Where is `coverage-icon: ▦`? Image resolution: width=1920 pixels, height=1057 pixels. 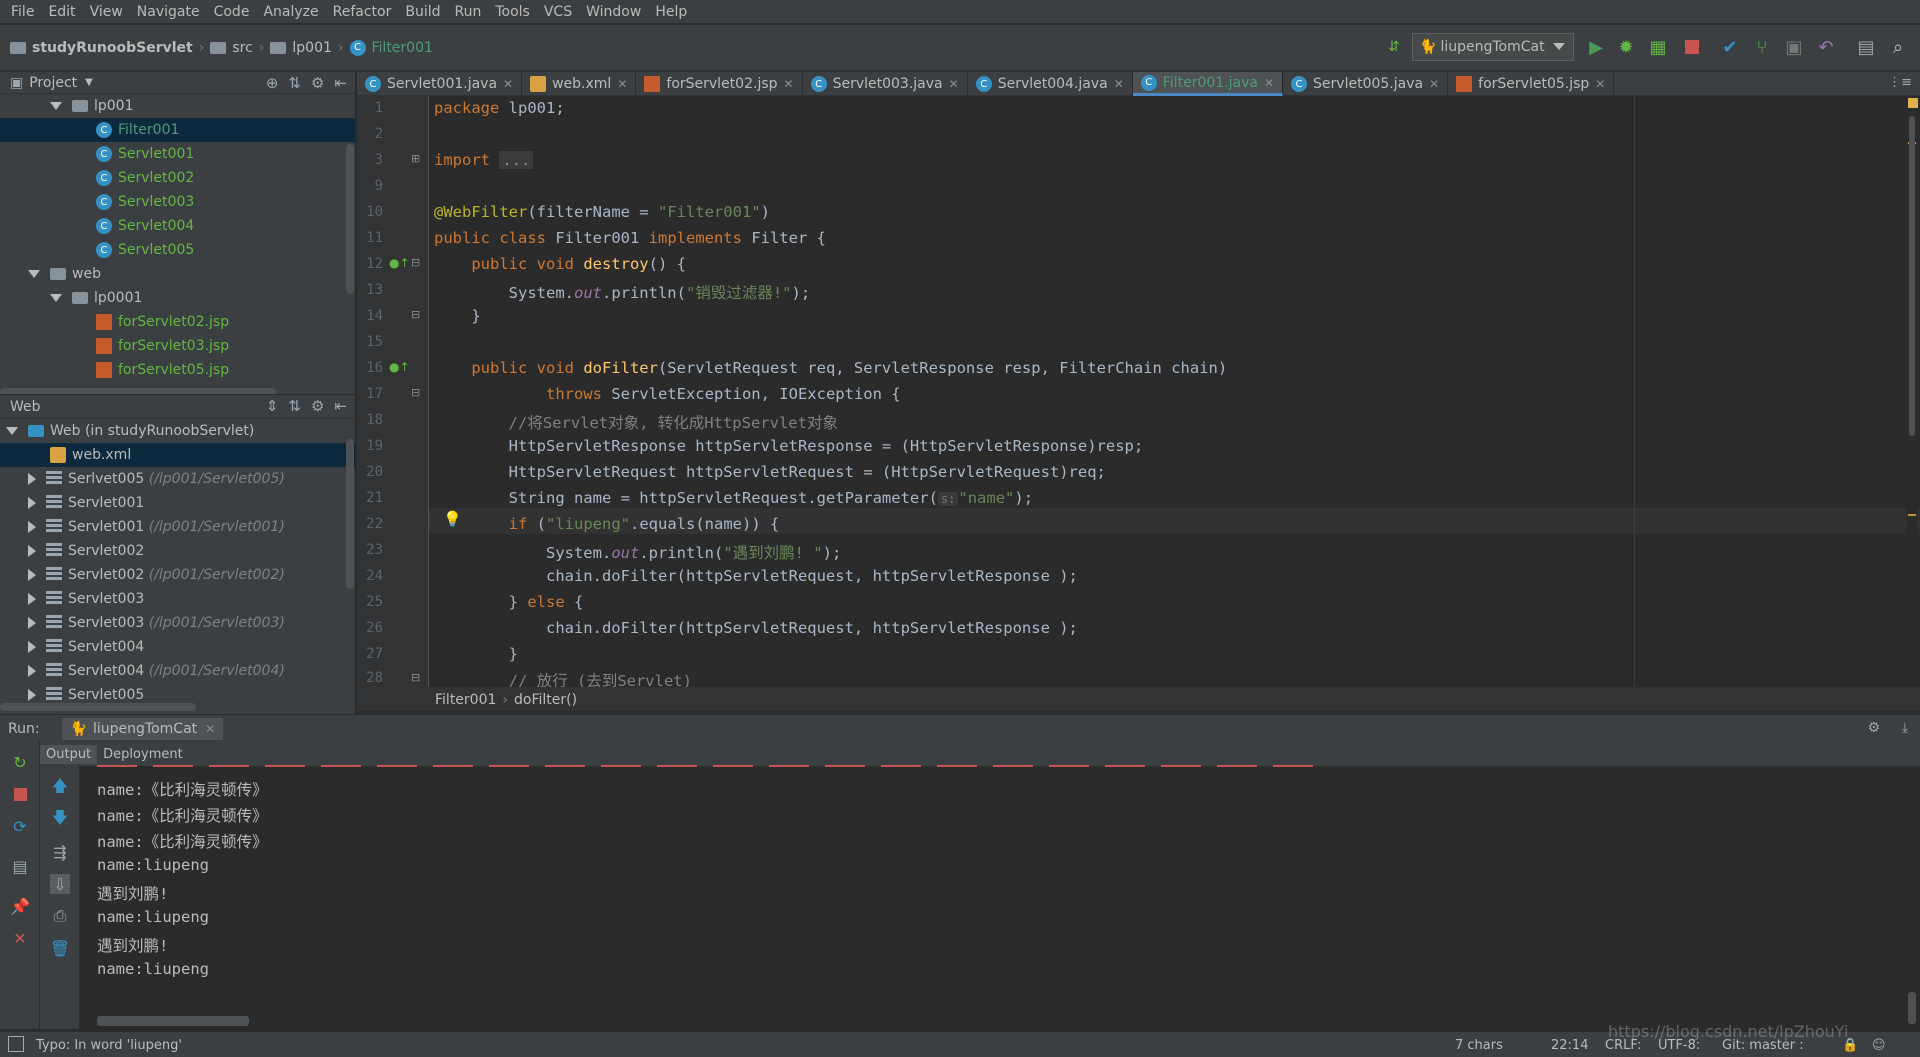 coverage-icon: ▦ is located at coordinates (1658, 47).